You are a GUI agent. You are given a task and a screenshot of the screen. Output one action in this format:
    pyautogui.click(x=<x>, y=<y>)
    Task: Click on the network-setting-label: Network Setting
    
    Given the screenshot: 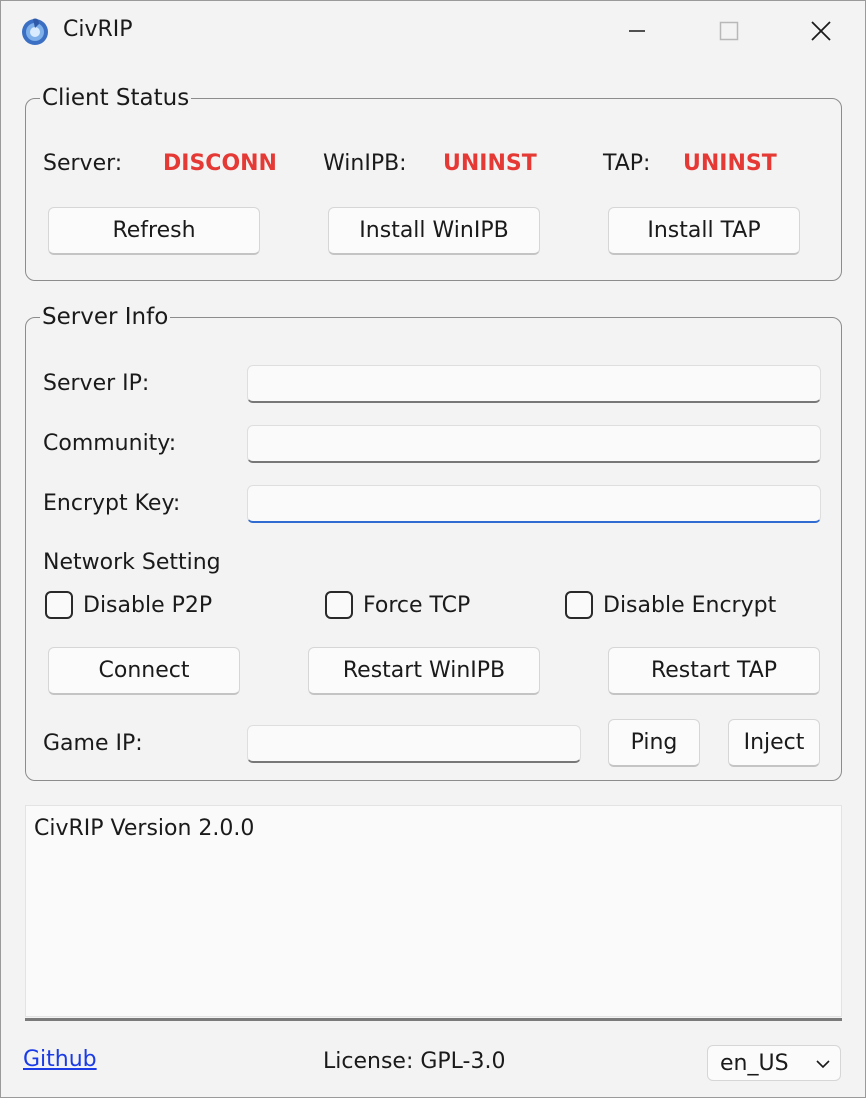 What is the action you would take?
    pyautogui.click(x=132, y=562)
    